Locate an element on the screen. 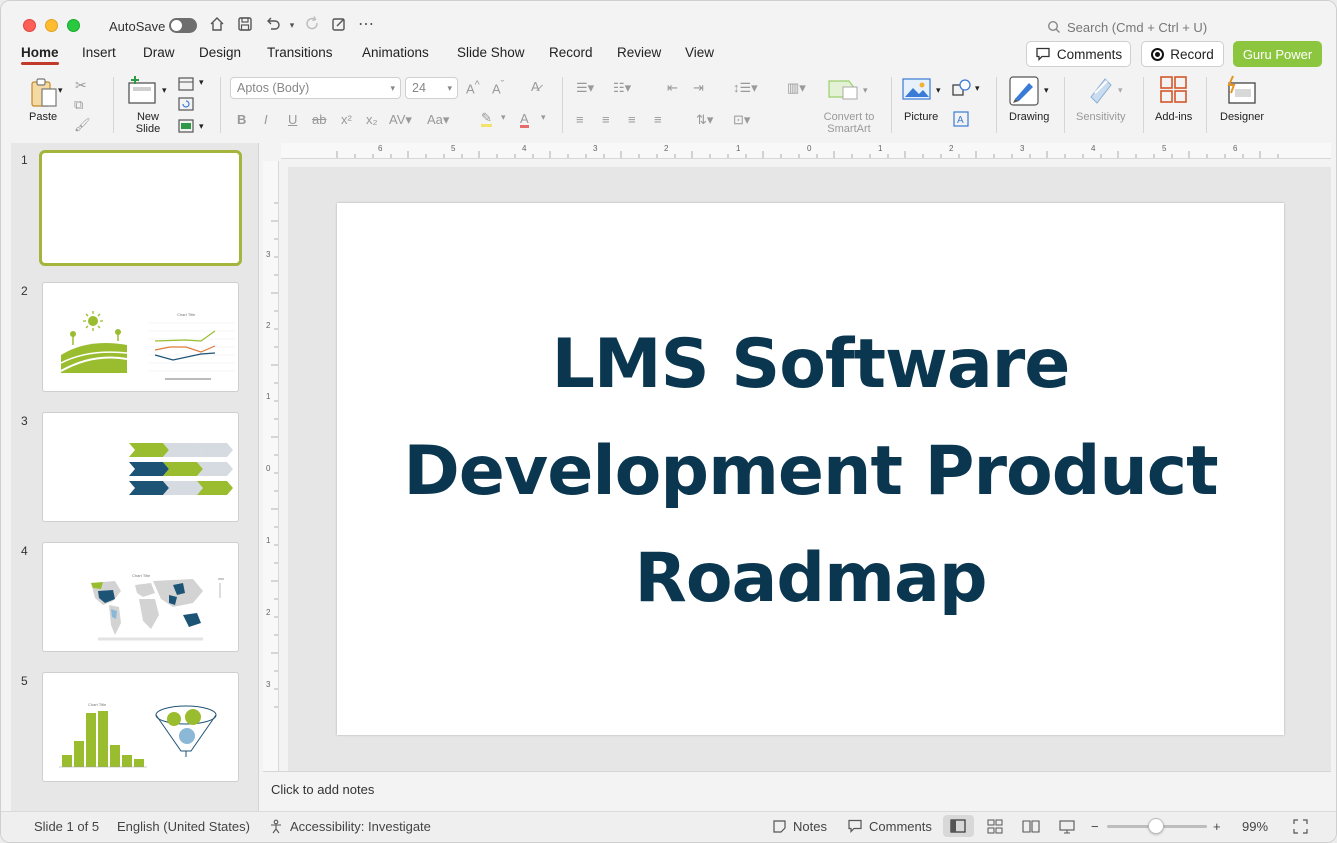  drawing-dropdown-icon: ▾ is located at coordinates (1046, 90).